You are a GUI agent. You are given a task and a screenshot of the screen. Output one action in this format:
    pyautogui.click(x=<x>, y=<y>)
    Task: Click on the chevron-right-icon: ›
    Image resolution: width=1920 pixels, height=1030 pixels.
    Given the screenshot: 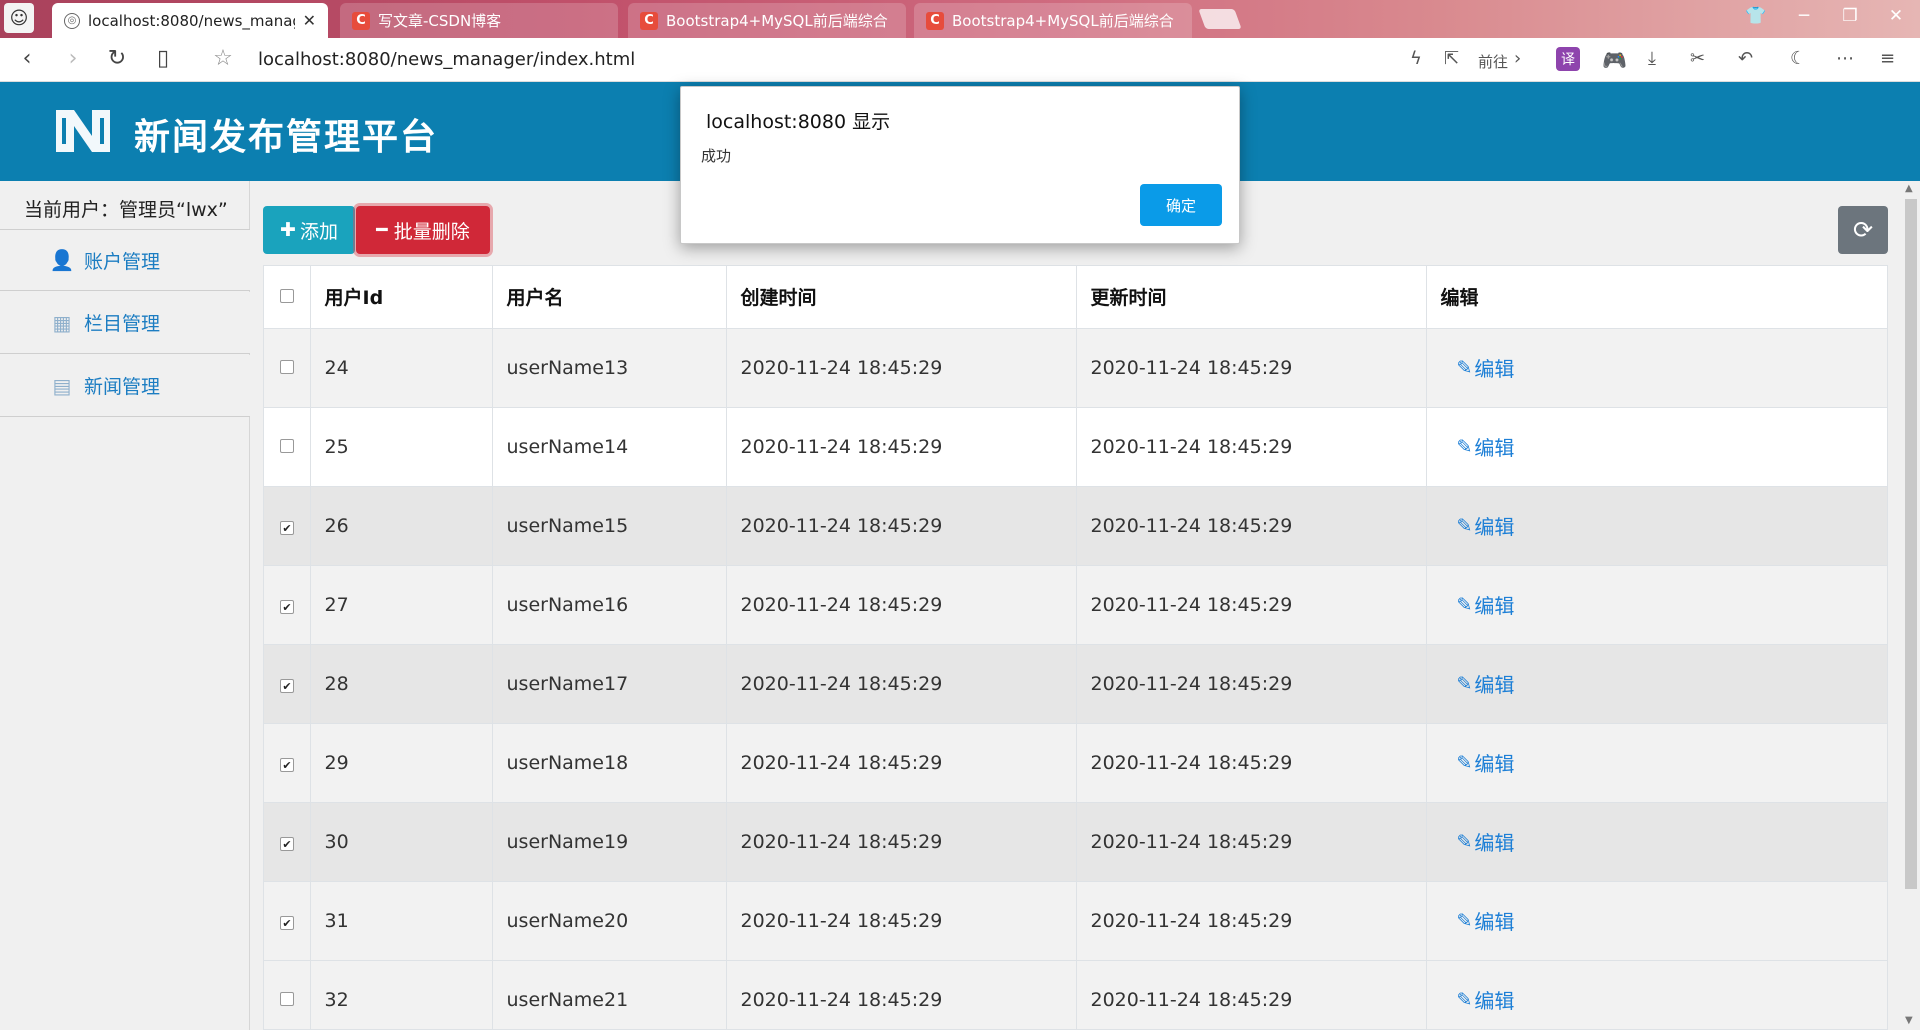 What is the action you would take?
    pyautogui.click(x=1517, y=58)
    